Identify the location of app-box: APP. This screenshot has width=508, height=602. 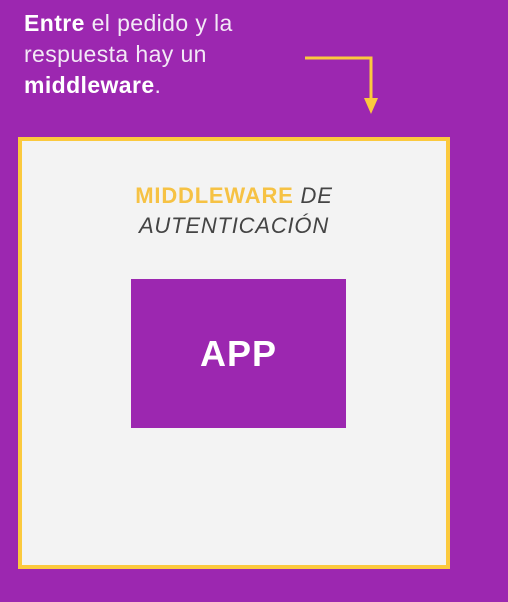
(238, 353).